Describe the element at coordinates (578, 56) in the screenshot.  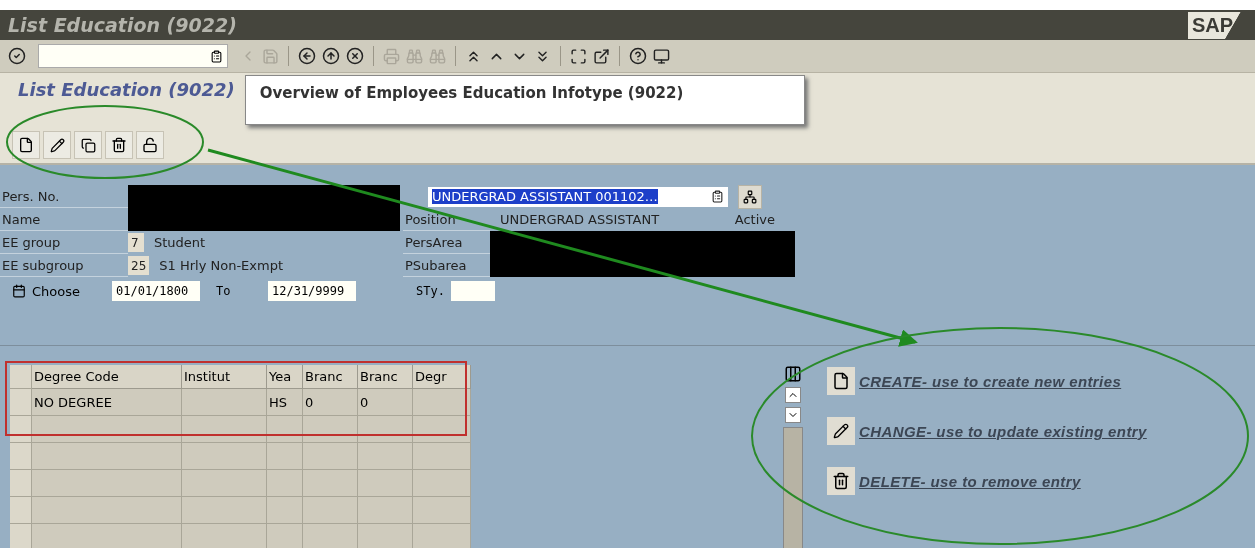
I see `new-window-icon` at that location.